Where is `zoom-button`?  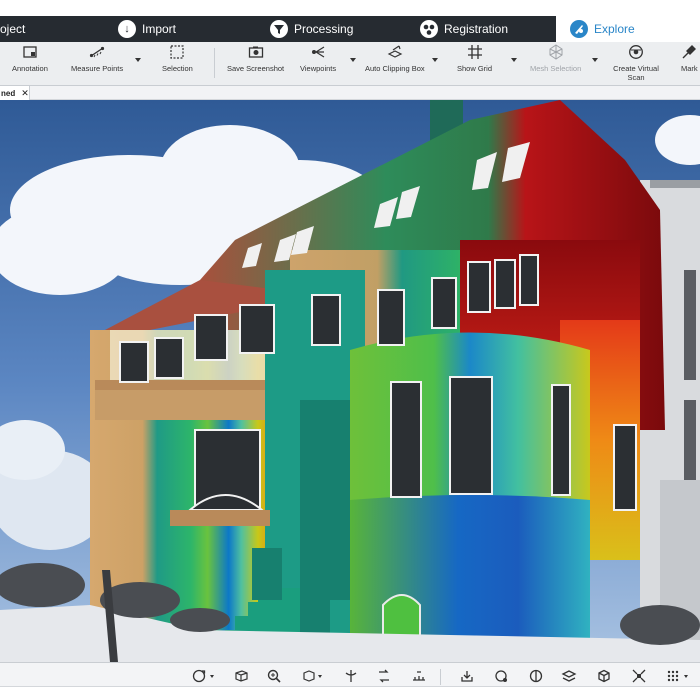
zoom-button is located at coordinates (274, 676).